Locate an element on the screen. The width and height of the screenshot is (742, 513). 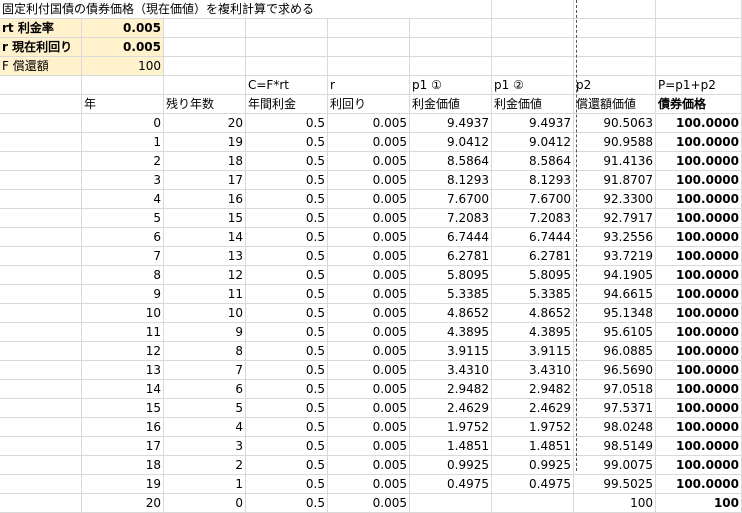
cell-p2: 91.8707 is located at coordinates (615, 180).